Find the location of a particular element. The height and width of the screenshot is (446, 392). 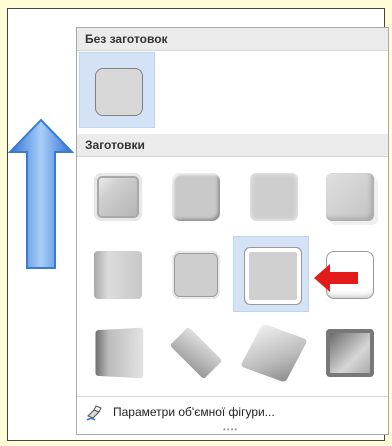

bevel-angle-icon is located at coordinates (118, 275).